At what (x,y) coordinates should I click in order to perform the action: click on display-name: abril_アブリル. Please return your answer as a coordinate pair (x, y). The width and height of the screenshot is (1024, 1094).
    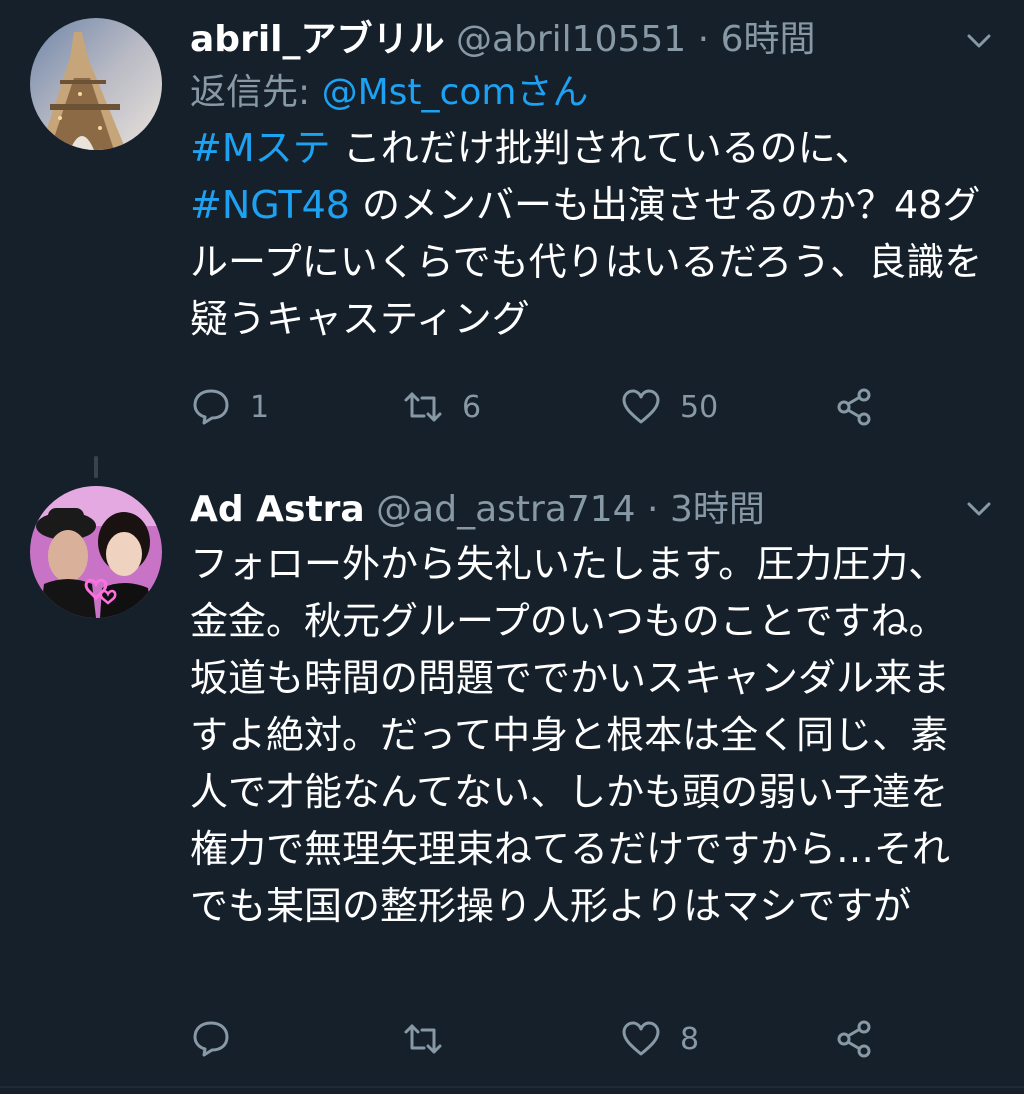
    Looking at the image, I should click on (317, 39).